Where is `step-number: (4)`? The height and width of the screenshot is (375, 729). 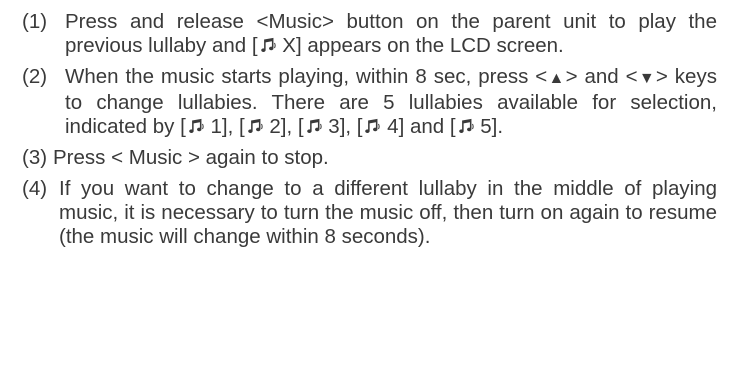 step-number: (4) is located at coordinates (35, 188).